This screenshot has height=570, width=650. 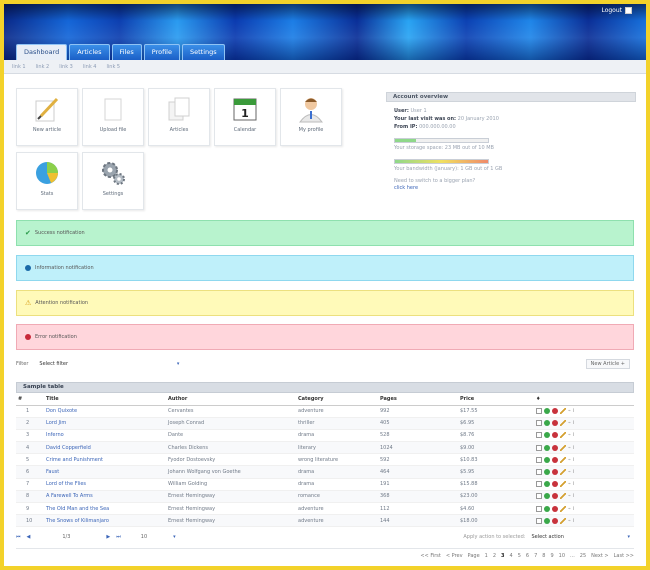 What do you see at coordinates (105, 484) in the screenshot?
I see `row-title: Lord of the Flies` at bounding box center [105, 484].